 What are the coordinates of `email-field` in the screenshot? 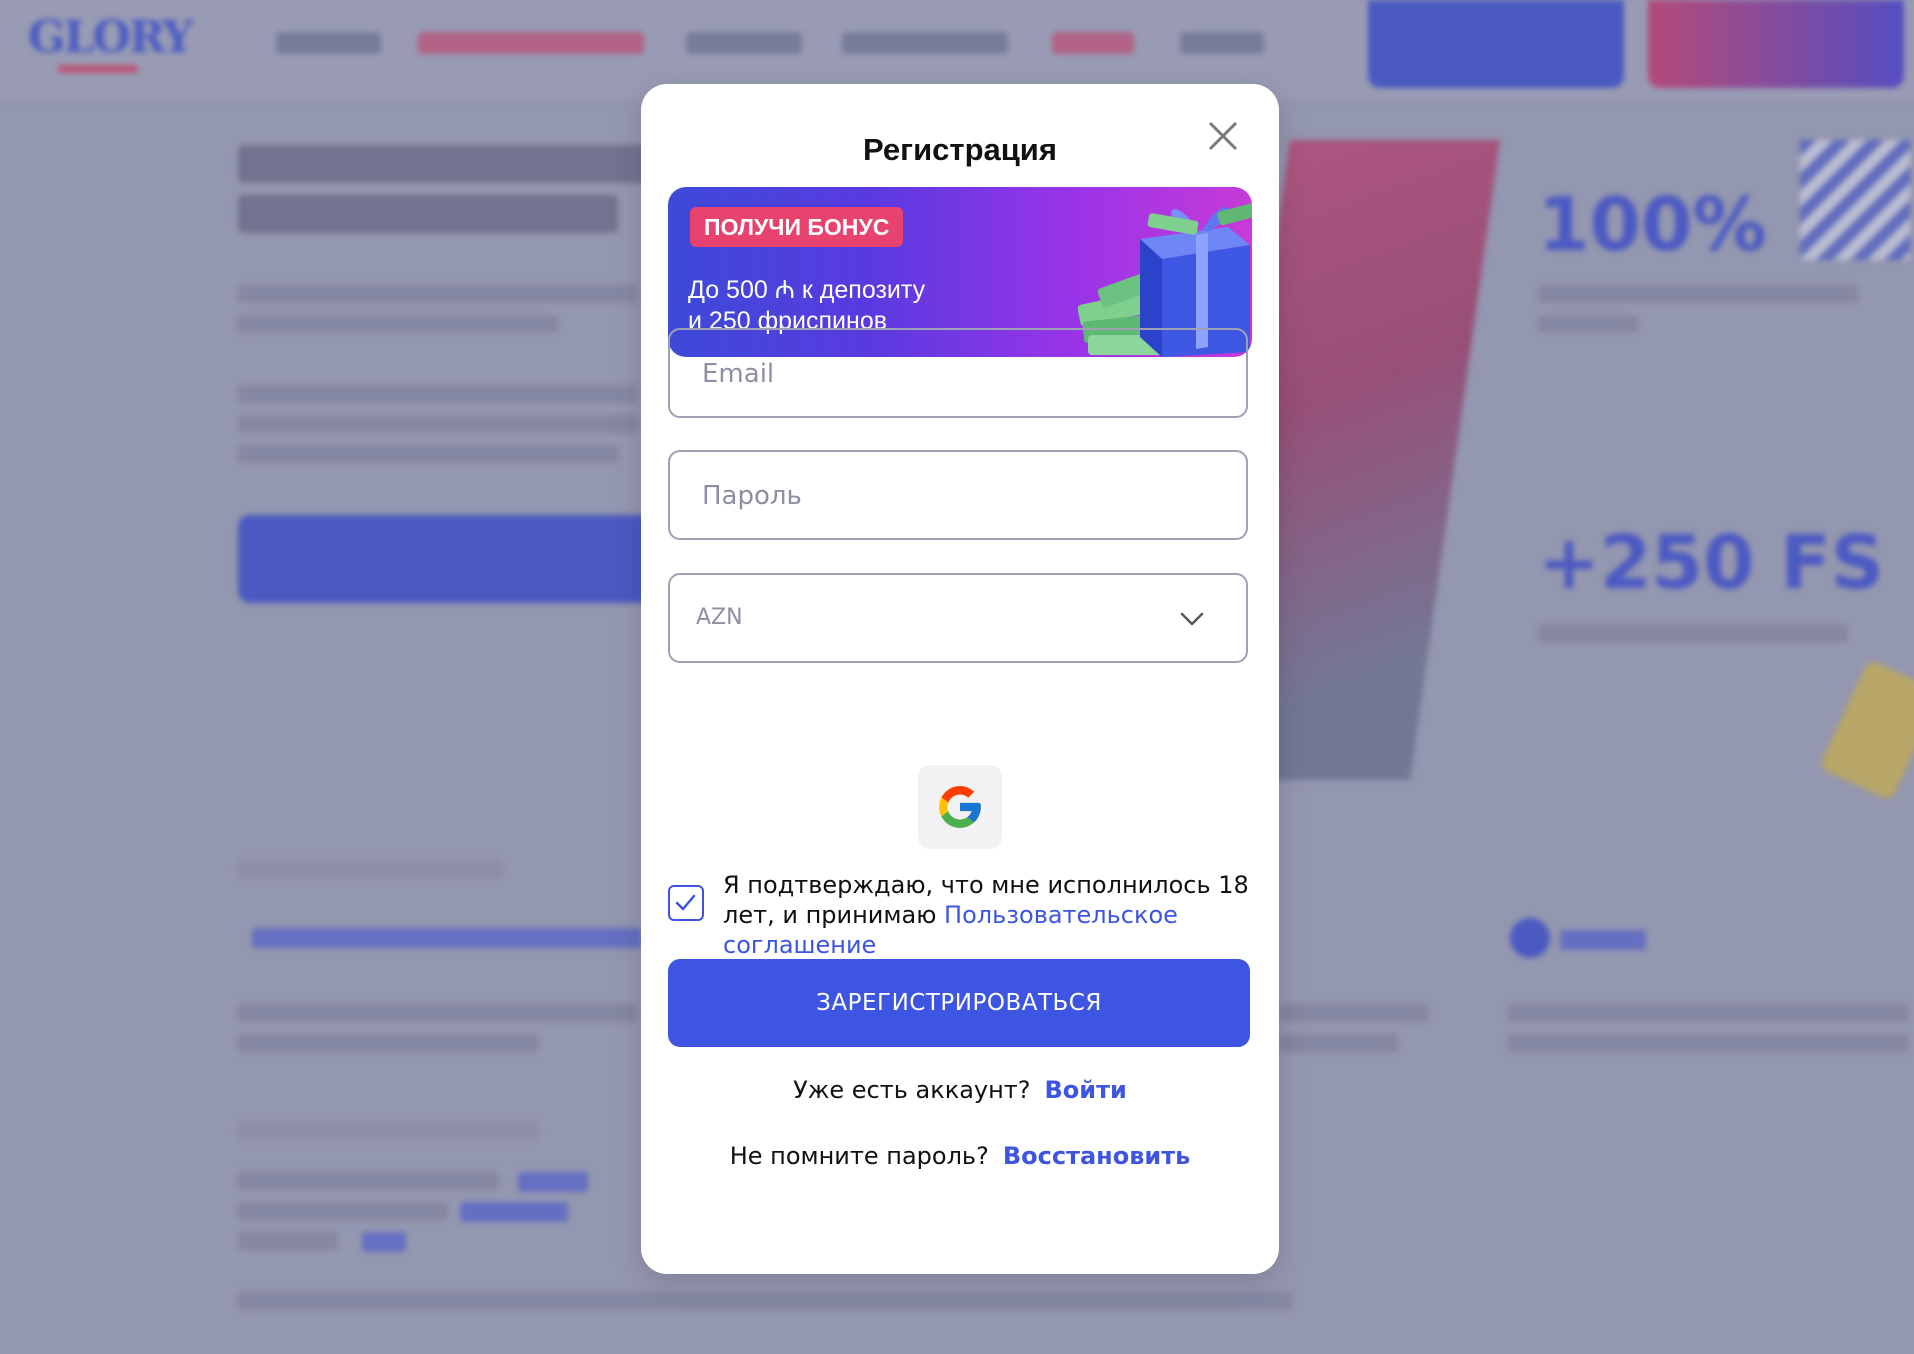 It's located at (958, 373).